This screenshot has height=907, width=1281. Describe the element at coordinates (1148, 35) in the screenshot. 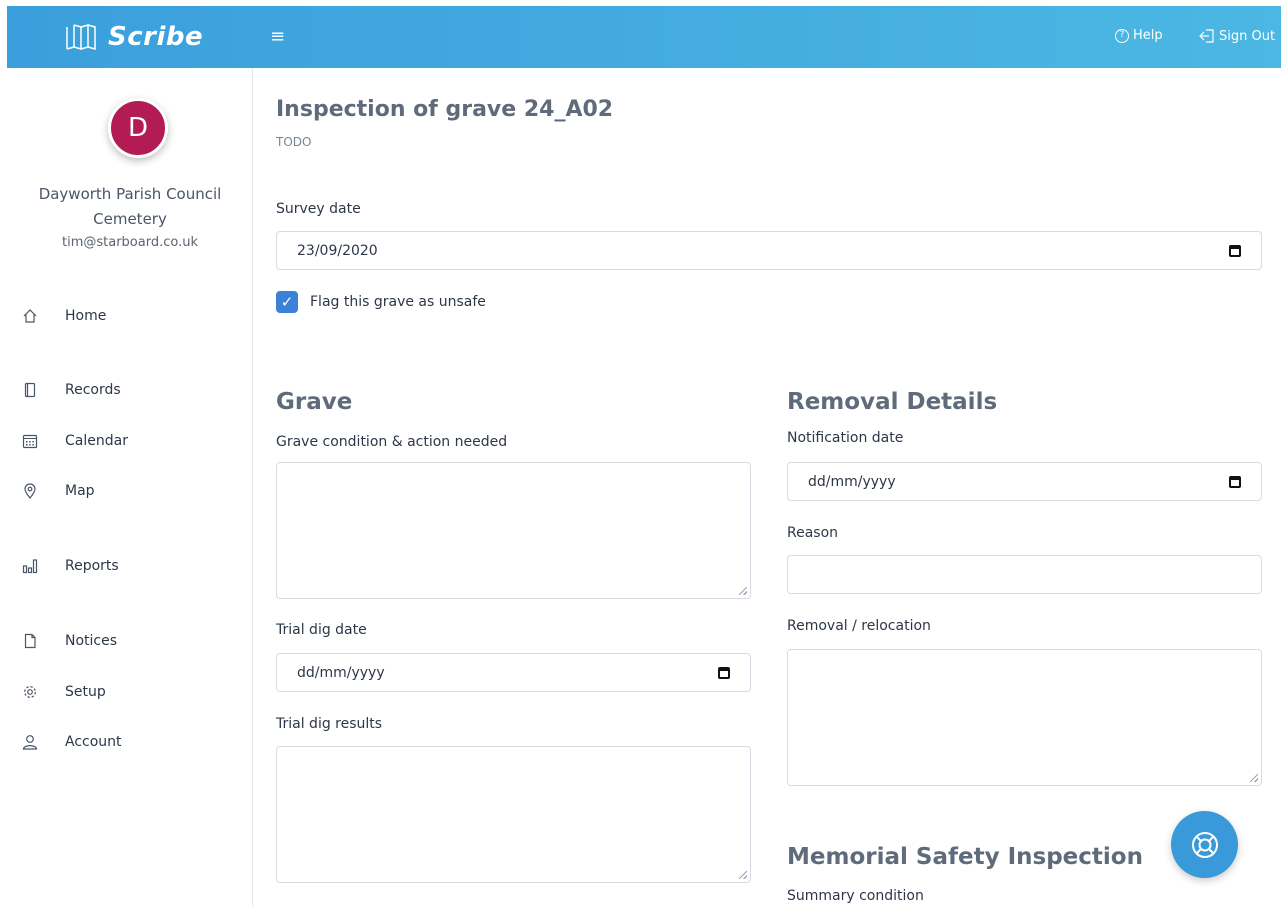

I see `help-label: Help` at that location.